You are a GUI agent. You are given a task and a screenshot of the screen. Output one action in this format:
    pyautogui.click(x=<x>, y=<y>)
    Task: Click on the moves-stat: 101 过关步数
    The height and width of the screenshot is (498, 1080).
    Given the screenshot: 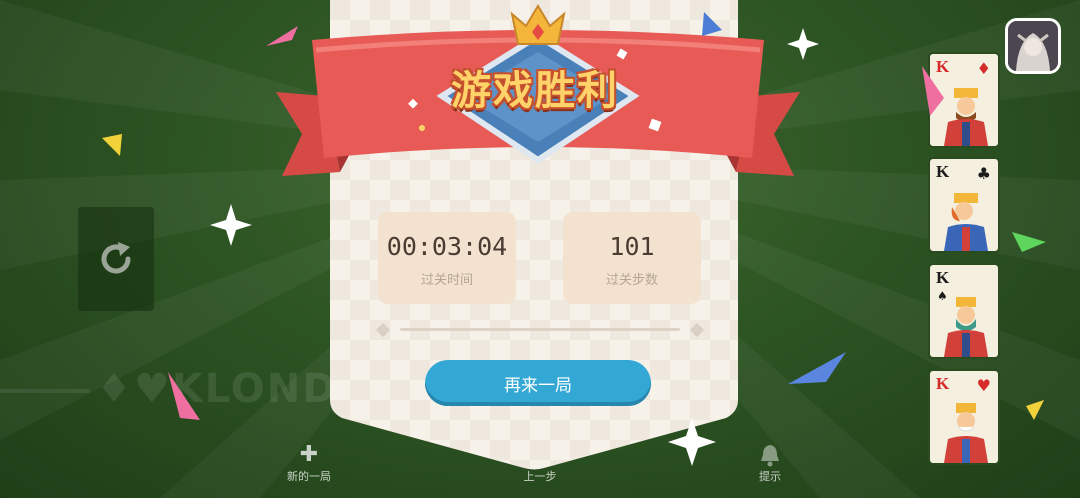 What is the action you would take?
    pyautogui.click(x=632, y=258)
    